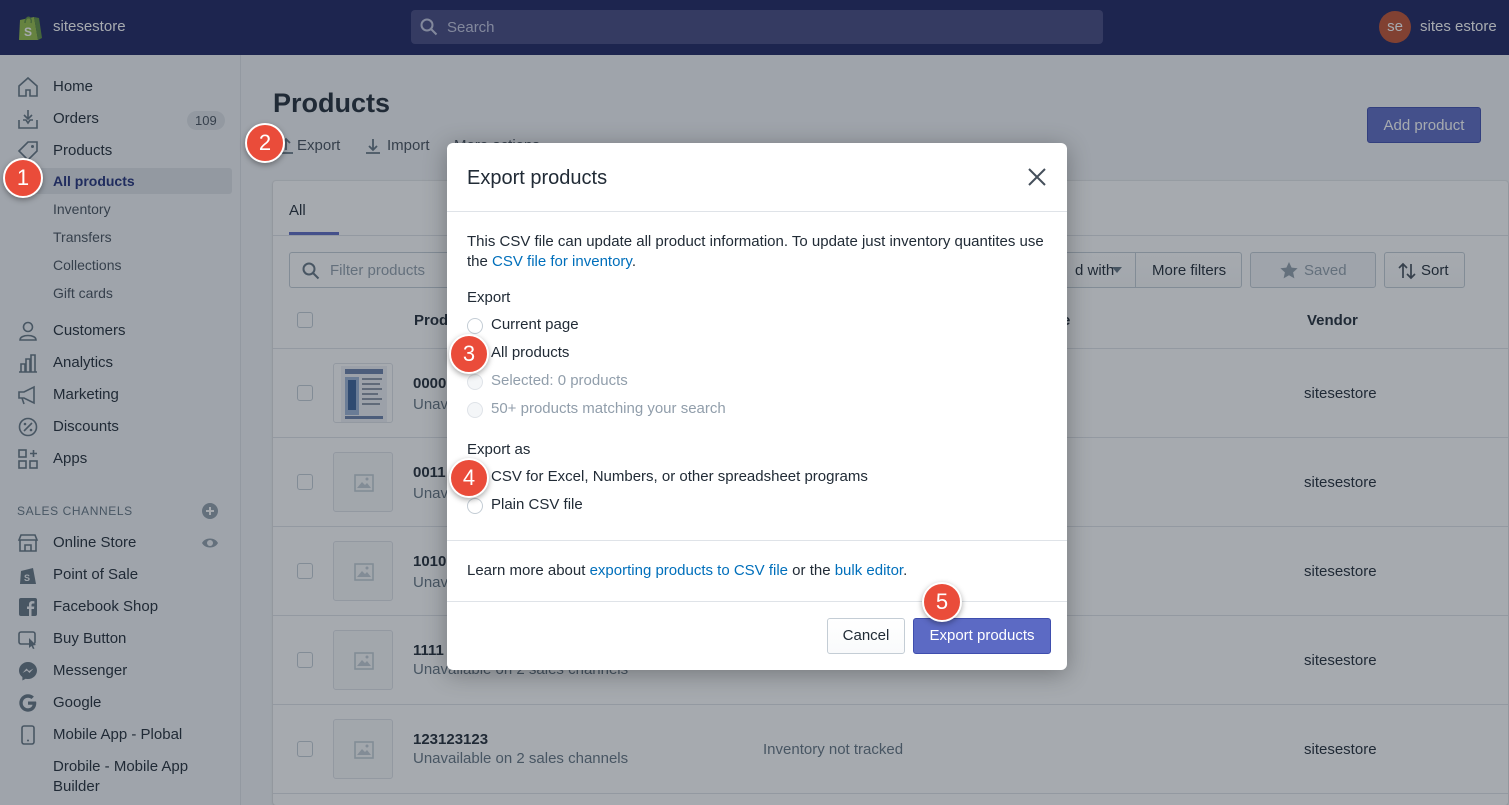 The image size is (1509, 805). What do you see at coordinates (469, 354) in the screenshot?
I see `step-marker-3: 3` at bounding box center [469, 354].